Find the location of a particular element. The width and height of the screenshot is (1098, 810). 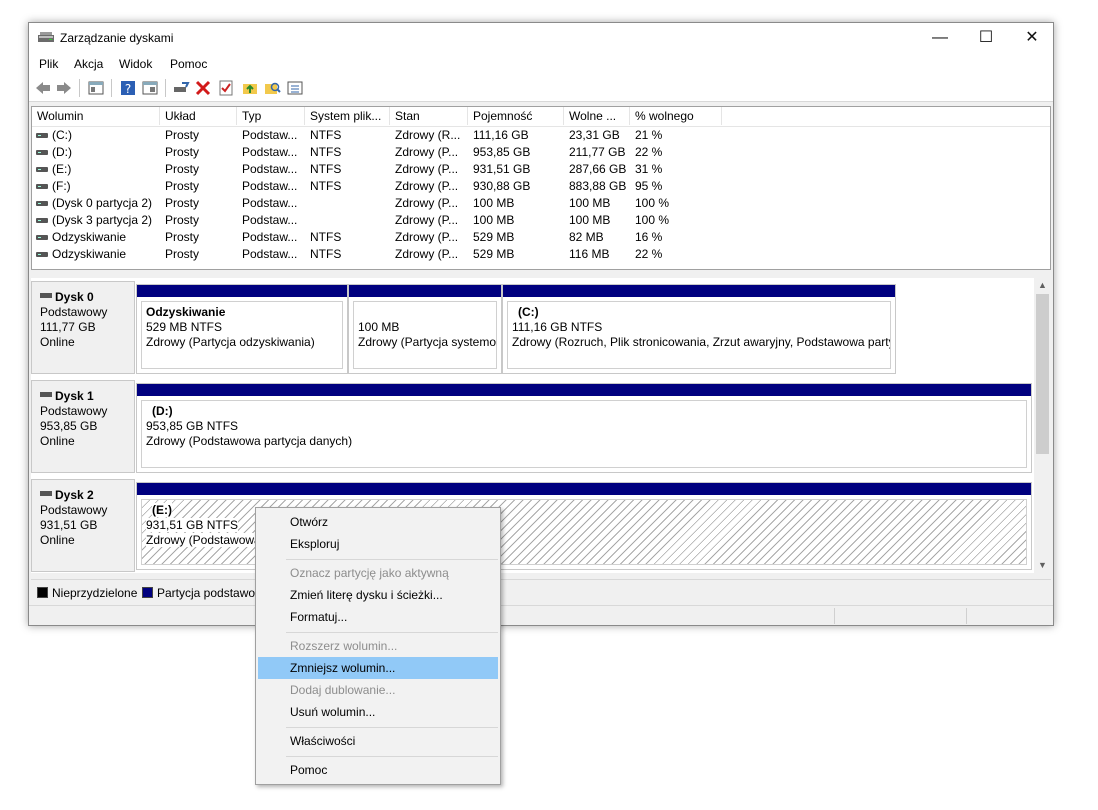

col-volume: Wolumin is located at coordinates (96, 116).